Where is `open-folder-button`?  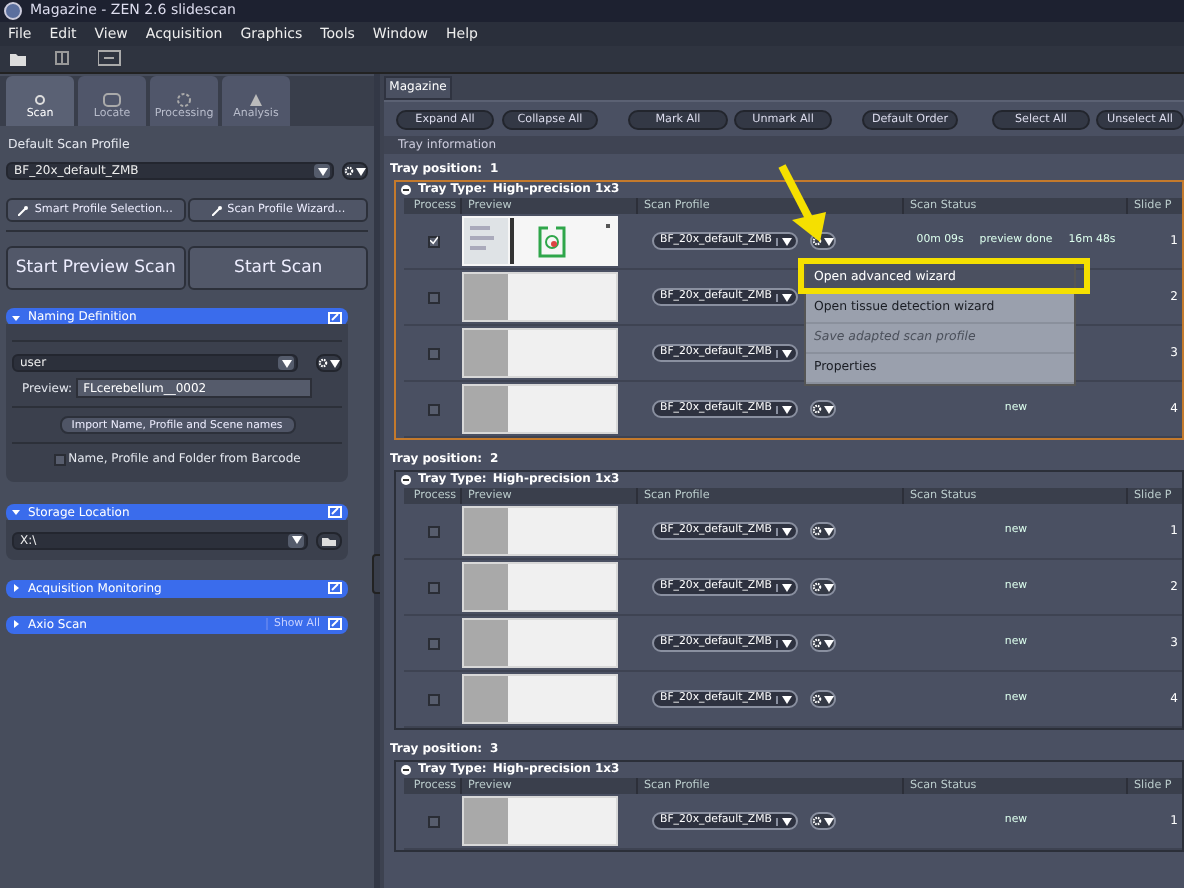
open-folder-button is located at coordinates (329, 540).